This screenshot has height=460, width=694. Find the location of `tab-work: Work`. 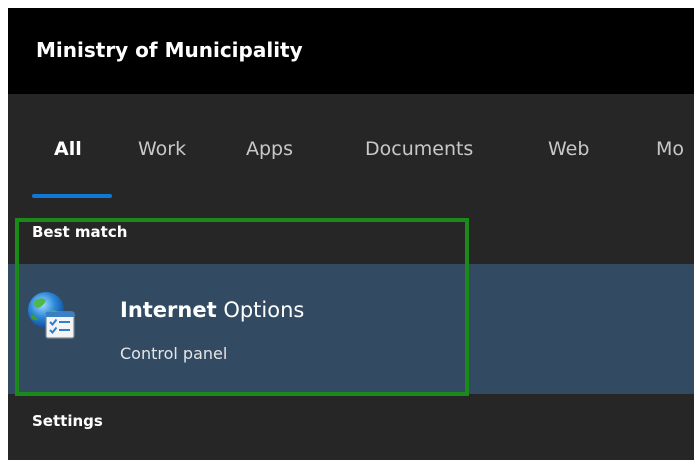

tab-work: Work is located at coordinates (162, 149).